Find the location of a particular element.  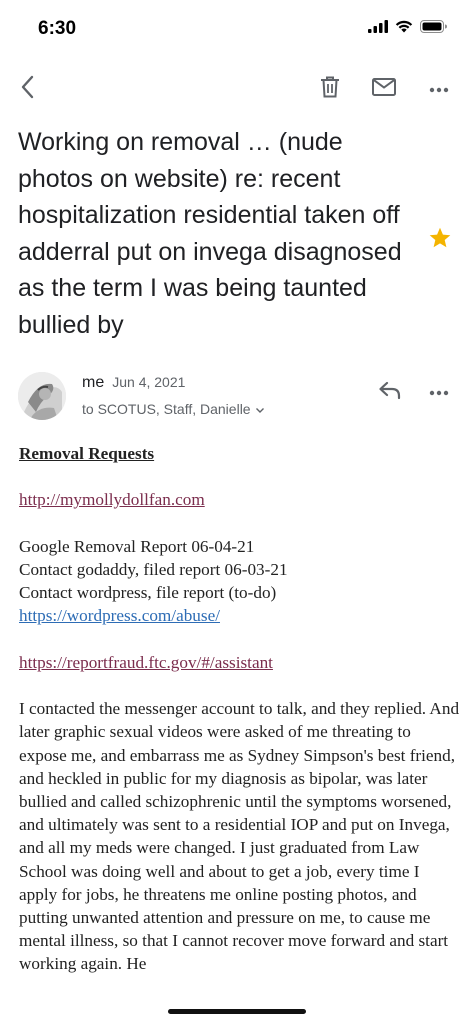

avatar-image is located at coordinates (42, 396).